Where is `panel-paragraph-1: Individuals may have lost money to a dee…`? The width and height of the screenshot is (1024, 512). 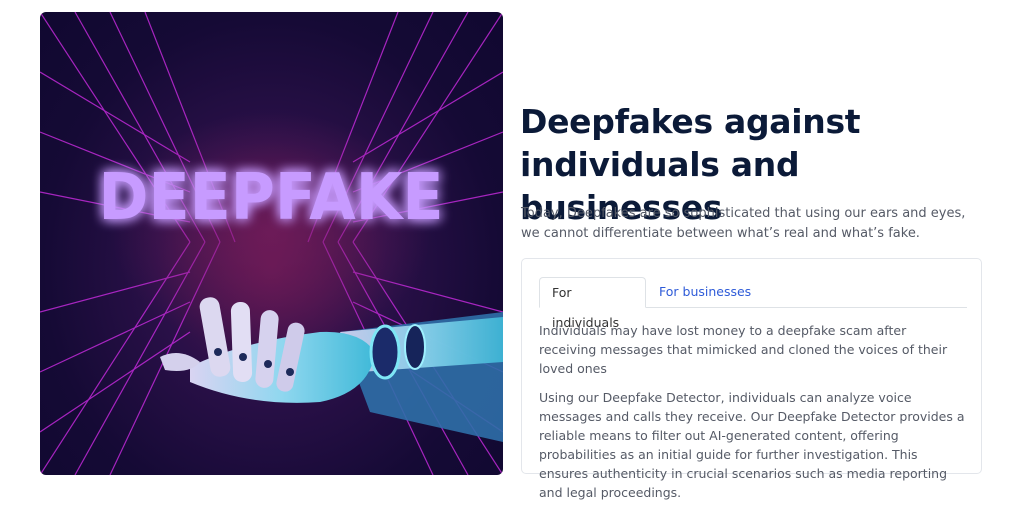 panel-paragraph-1: Individuals may have lost money to a dee… is located at coordinates (743, 349).